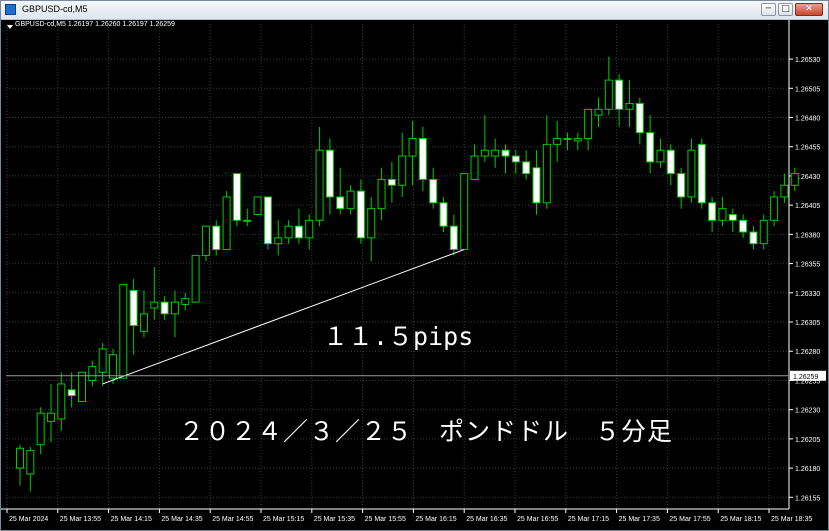 The height and width of the screenshot is (531, 829). What do you see at coordinates (807, 440) in the screenshot?
I see `y-tick-label: 1.26205` at bounding box center [807, 440].